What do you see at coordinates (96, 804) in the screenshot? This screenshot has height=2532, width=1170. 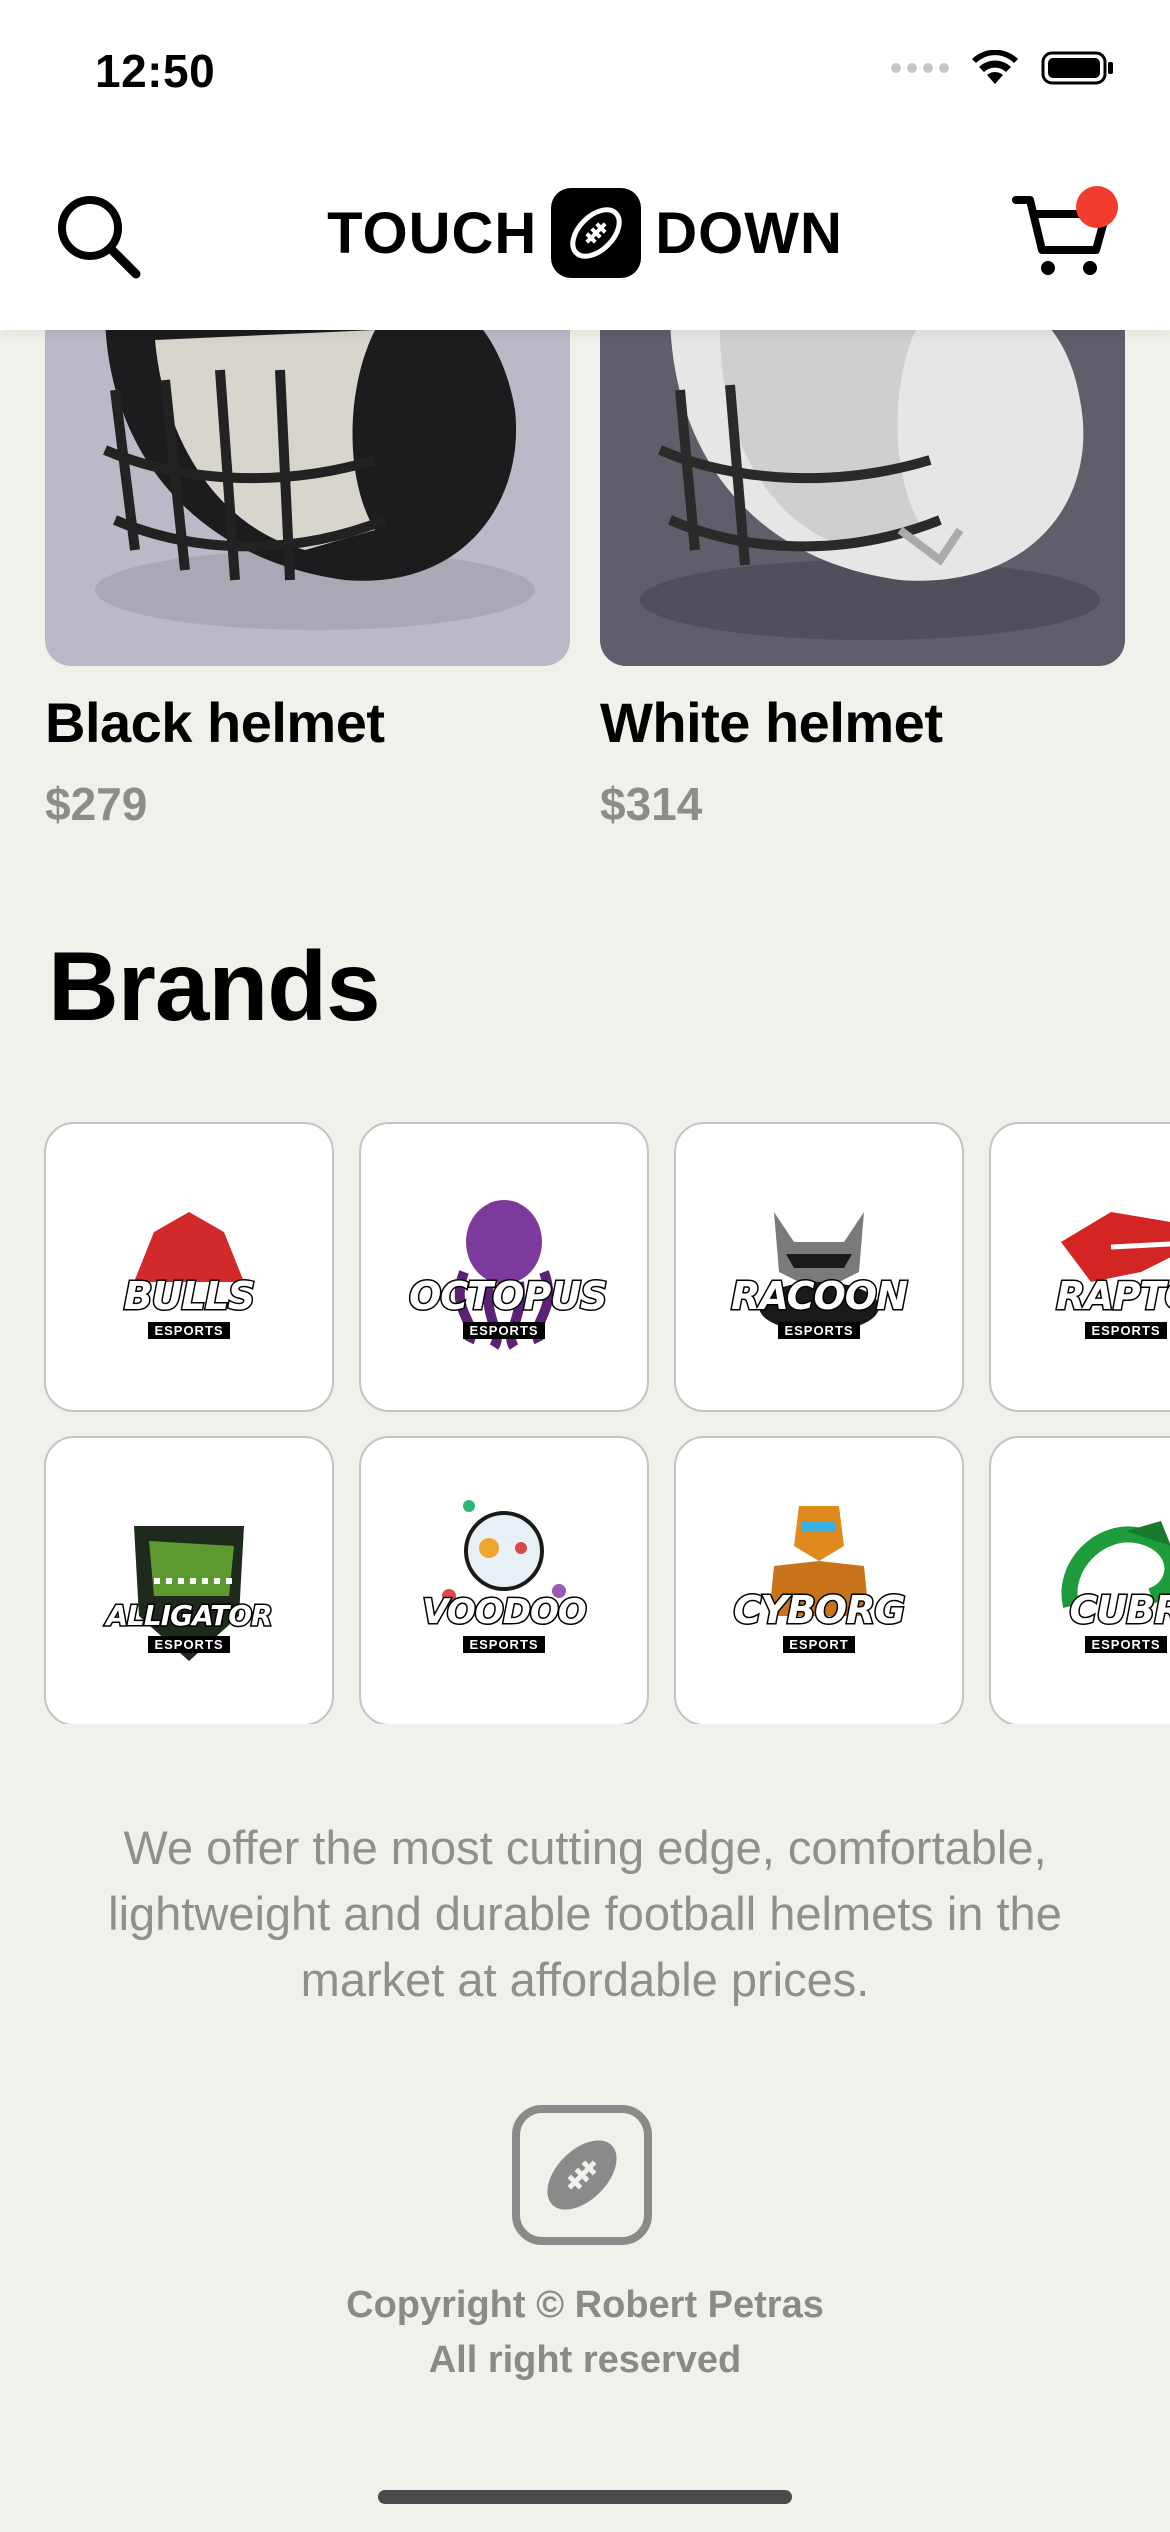 I see `product-price: $279` at bounding box center [96, 804].